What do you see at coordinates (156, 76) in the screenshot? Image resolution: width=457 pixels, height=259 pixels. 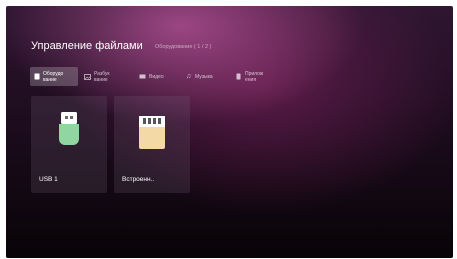 I see `tab-video-label: Видео` at bounding box center [156, 76].